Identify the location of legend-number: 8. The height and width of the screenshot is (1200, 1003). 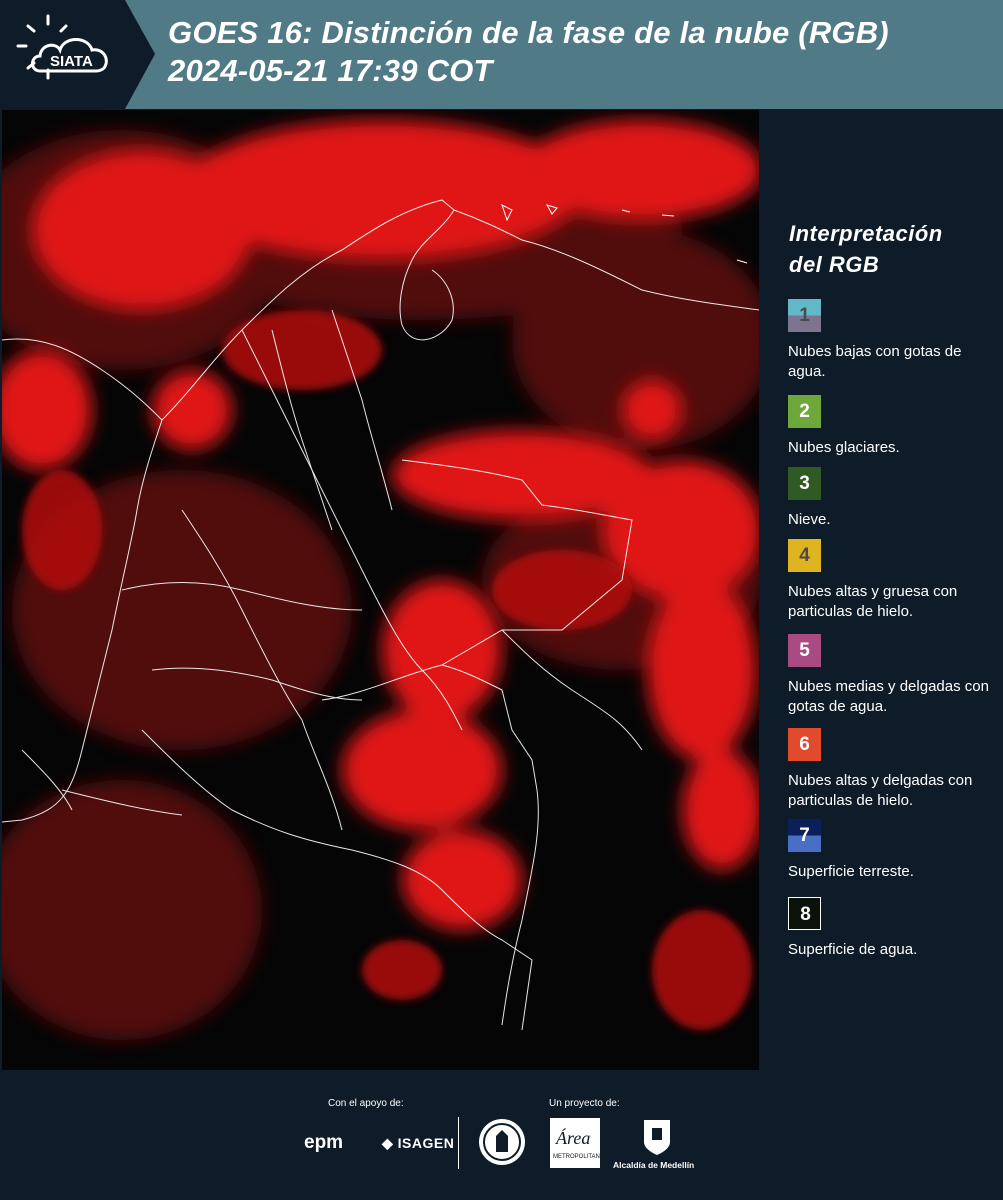
(805, 914).